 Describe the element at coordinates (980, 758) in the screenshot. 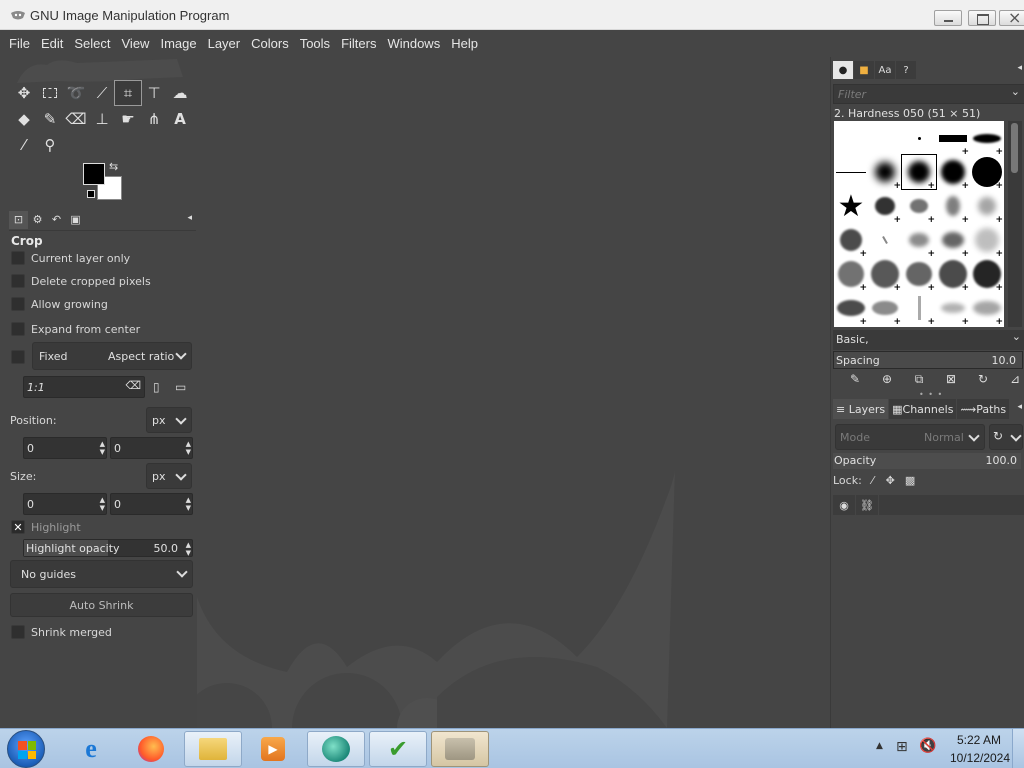

I see `clock-date: 10/12/2024` at that location.